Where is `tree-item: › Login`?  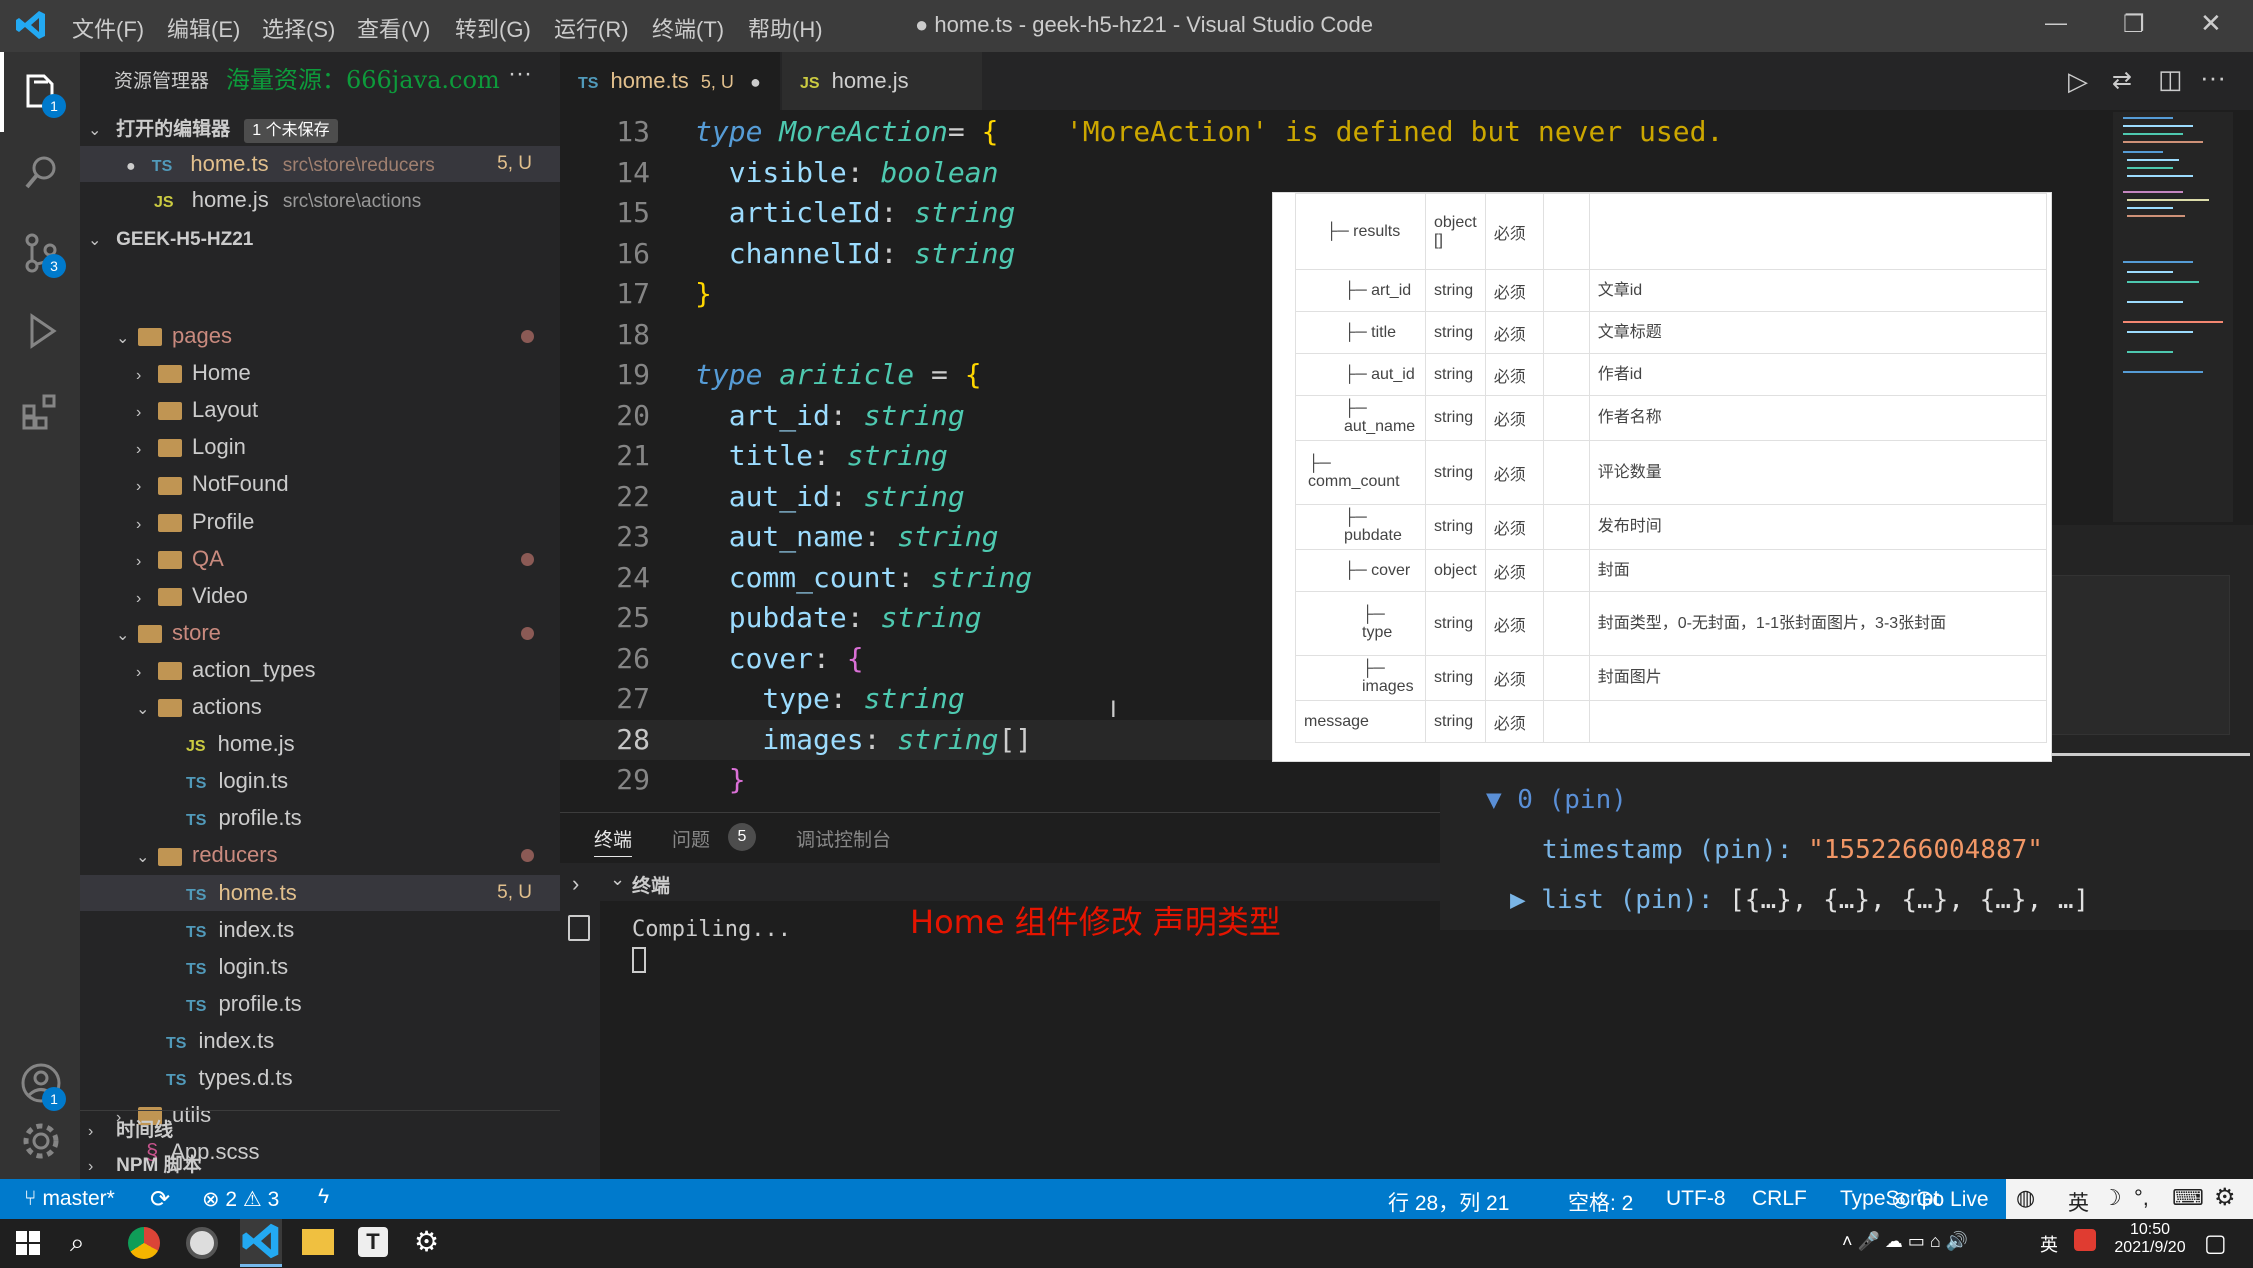
tree-item: › Login is located at coordinates (320, 447).